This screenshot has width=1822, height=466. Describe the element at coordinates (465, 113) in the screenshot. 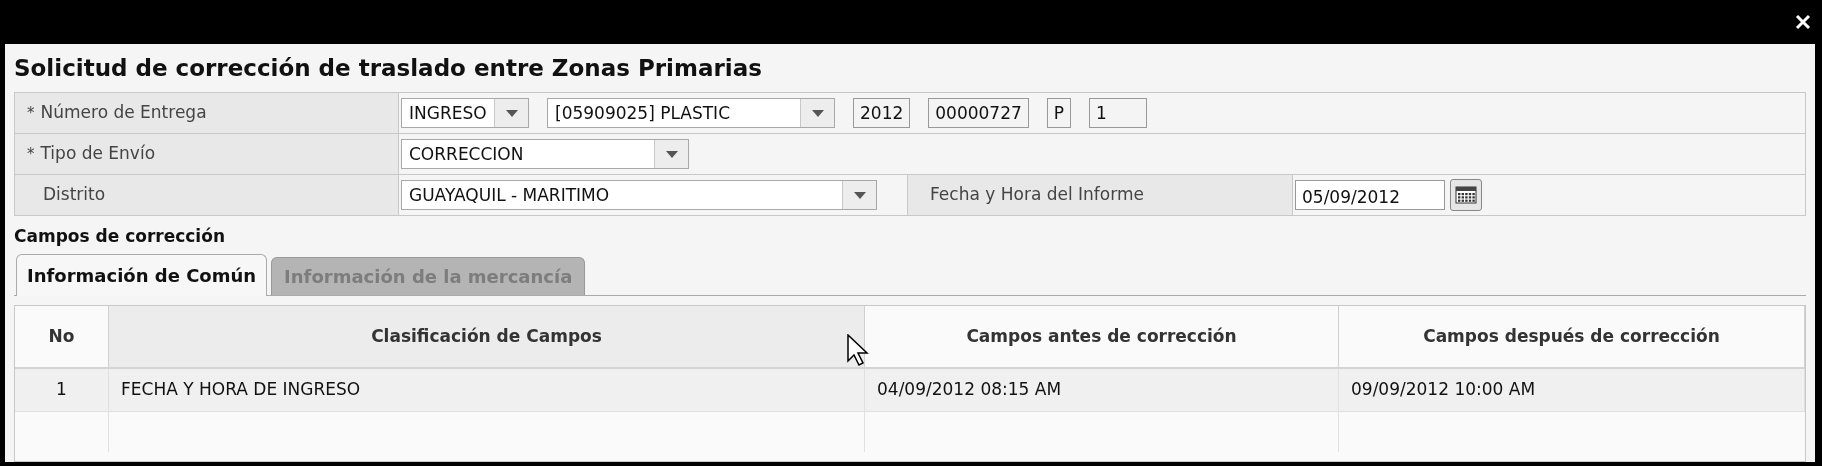

I see `dropdown-field: INGRESO` at that location.